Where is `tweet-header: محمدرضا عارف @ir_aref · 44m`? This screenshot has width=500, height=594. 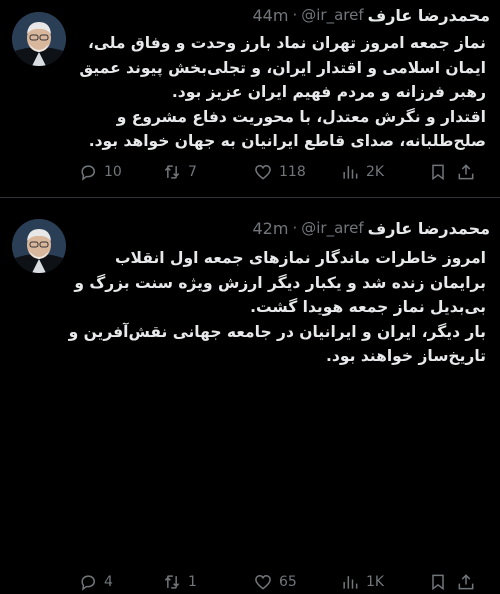 tweet-header: محمدرضا عارف @ir_aref · 44m is located at coordinates (372, 15).